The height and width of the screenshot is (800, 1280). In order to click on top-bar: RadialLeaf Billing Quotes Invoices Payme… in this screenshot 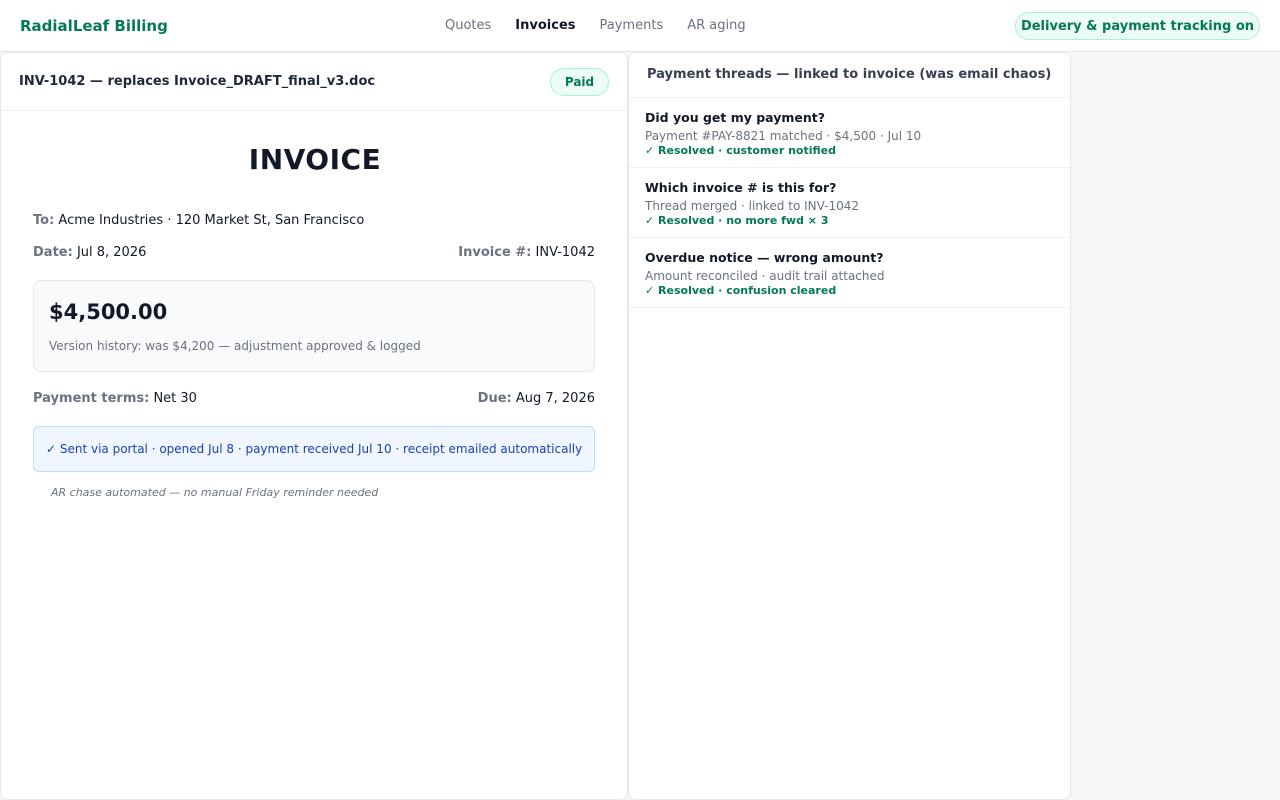, I will do `click(640, 26)`.